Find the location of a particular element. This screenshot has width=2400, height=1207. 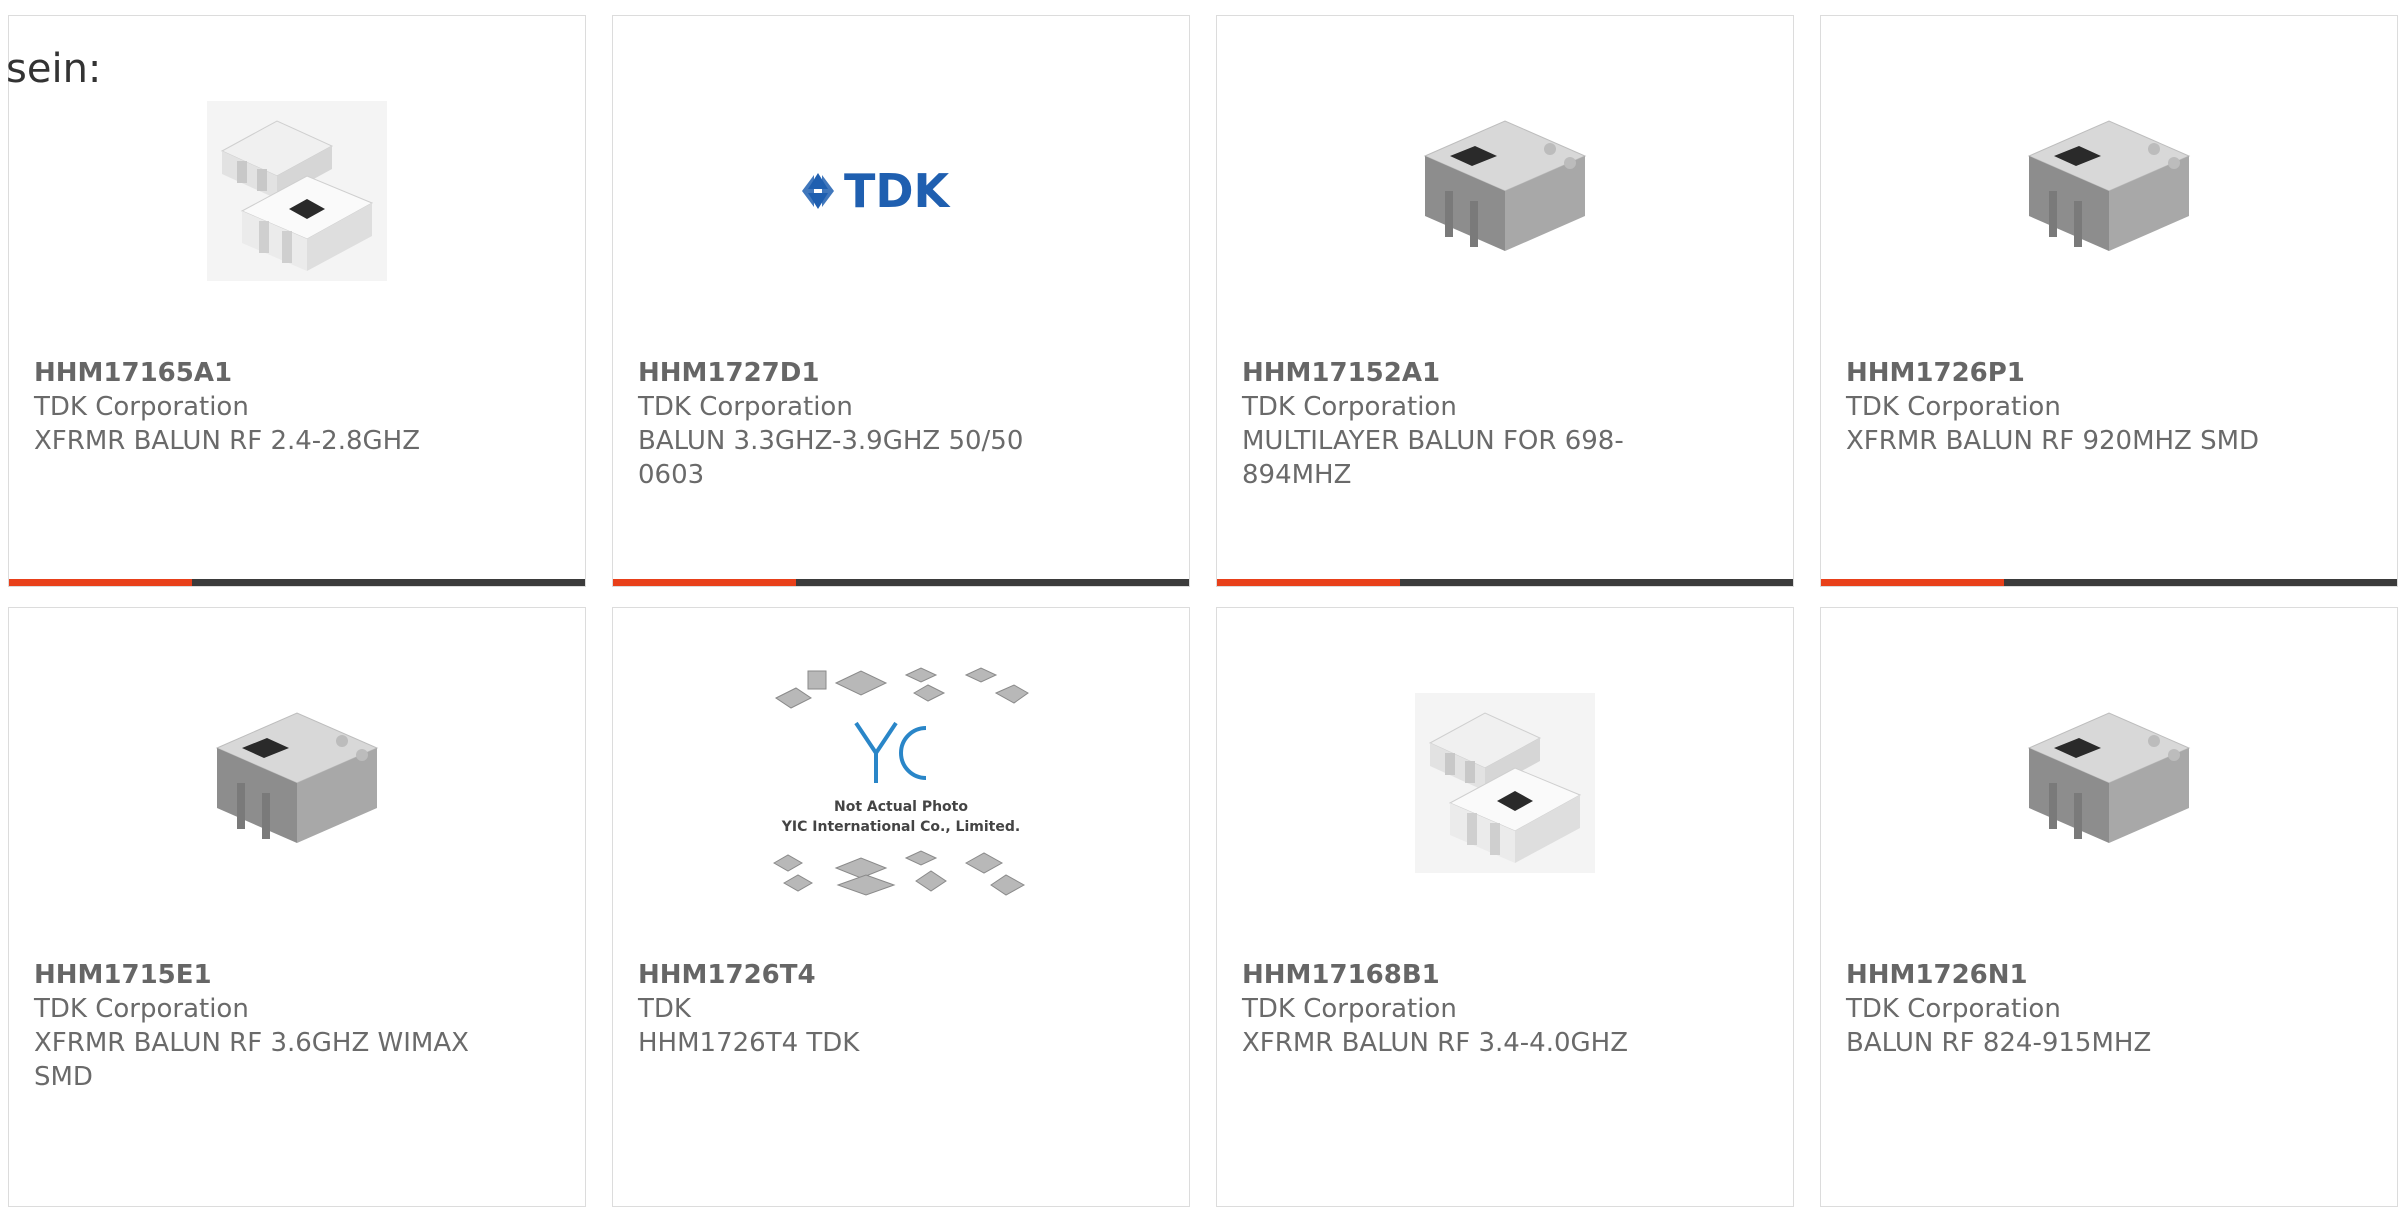

tdk-logo-icon: TDK is located at coordinates (877, 191).